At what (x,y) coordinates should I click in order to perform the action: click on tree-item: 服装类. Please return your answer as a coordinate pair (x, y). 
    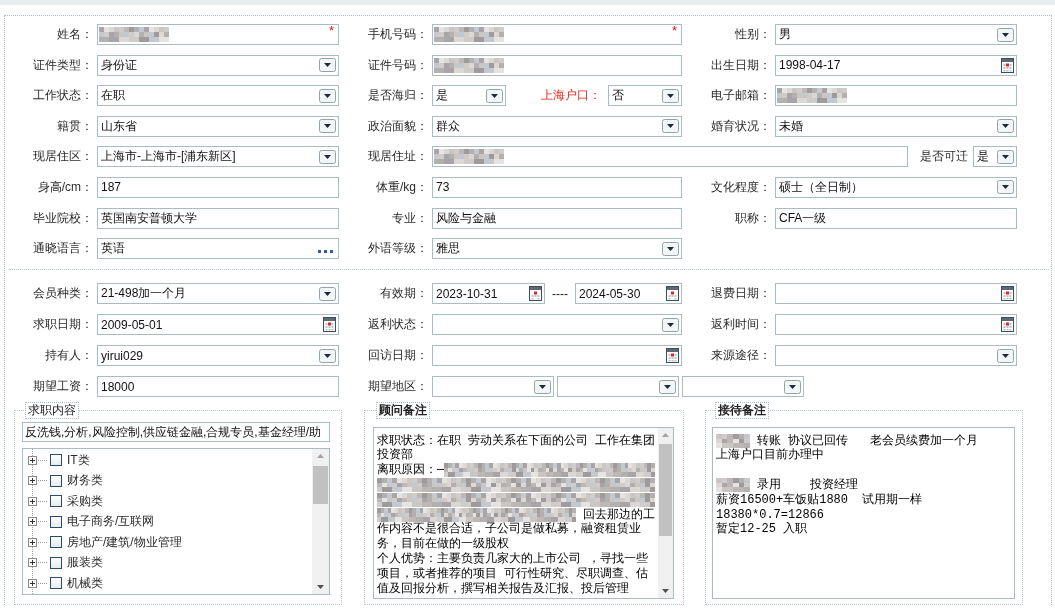
    Looking at the image, I should click on (85, 563).